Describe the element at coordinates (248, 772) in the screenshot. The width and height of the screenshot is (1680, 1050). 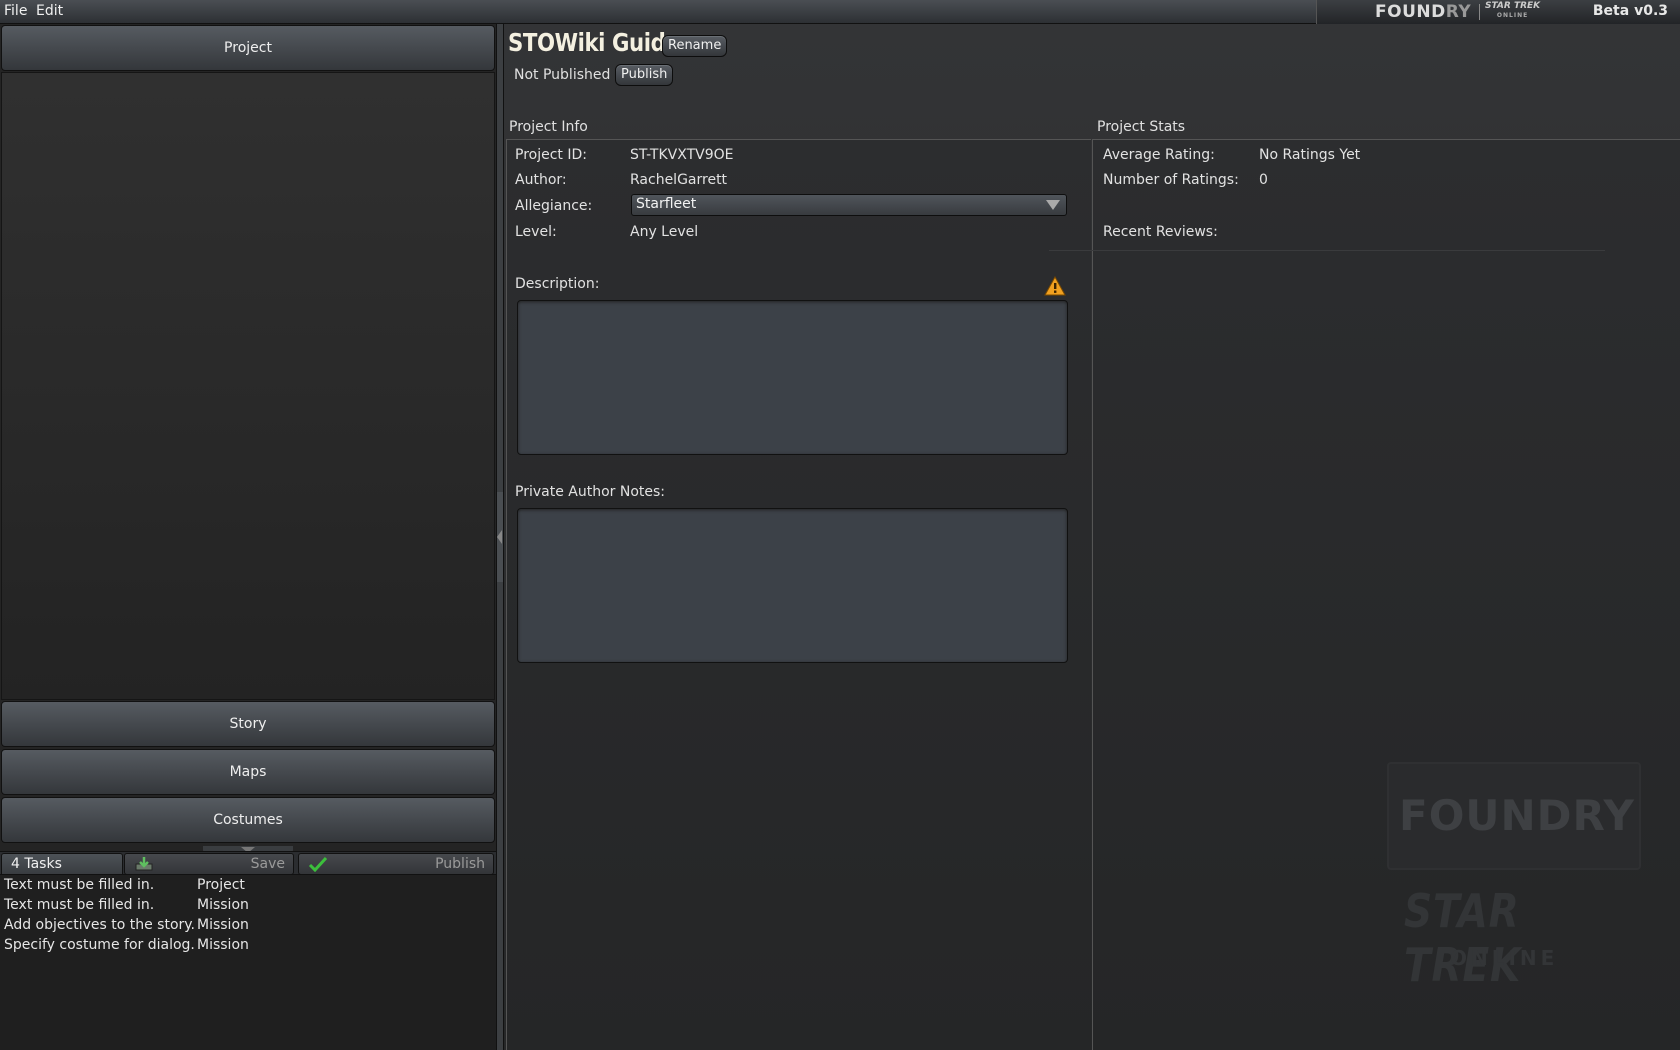
I see `accordion-maps: Maps` at that location.